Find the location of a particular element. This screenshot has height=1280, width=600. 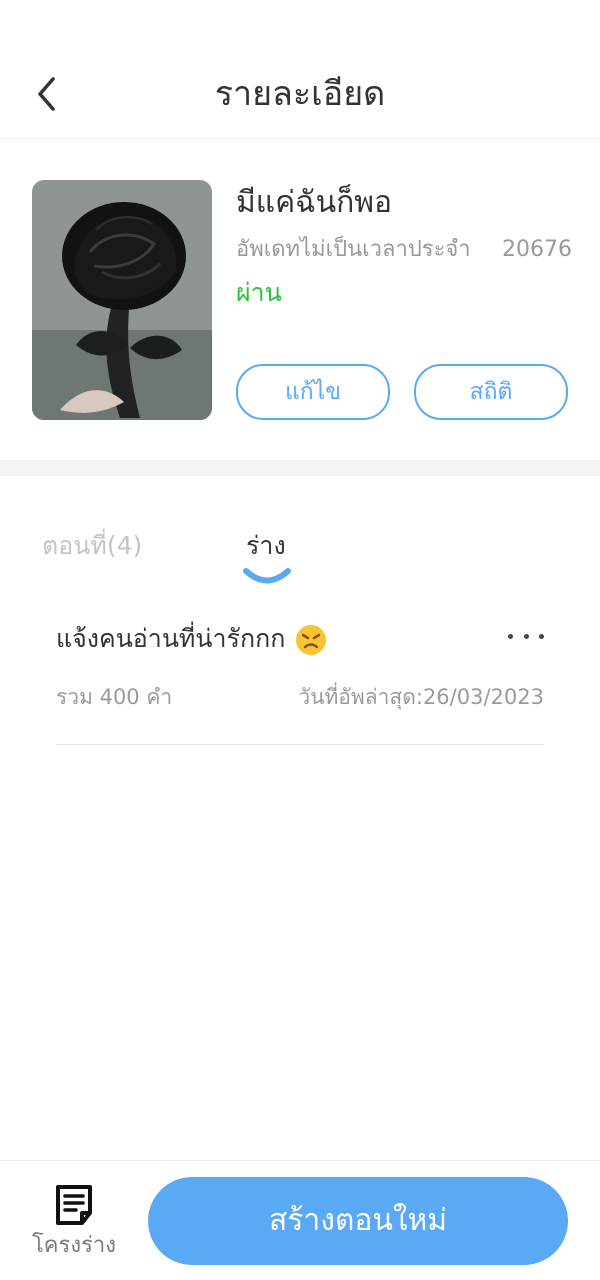

black-rose-cover-image is located at coordinates (122, 300).